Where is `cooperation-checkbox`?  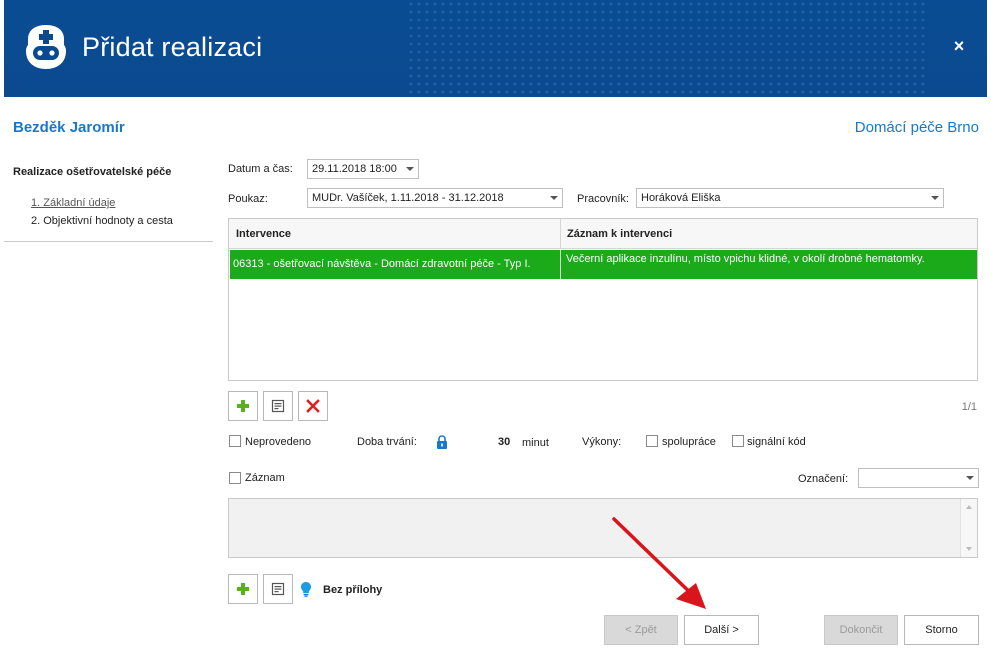
cooperation-checkbox is located at coordinates (652, 441).